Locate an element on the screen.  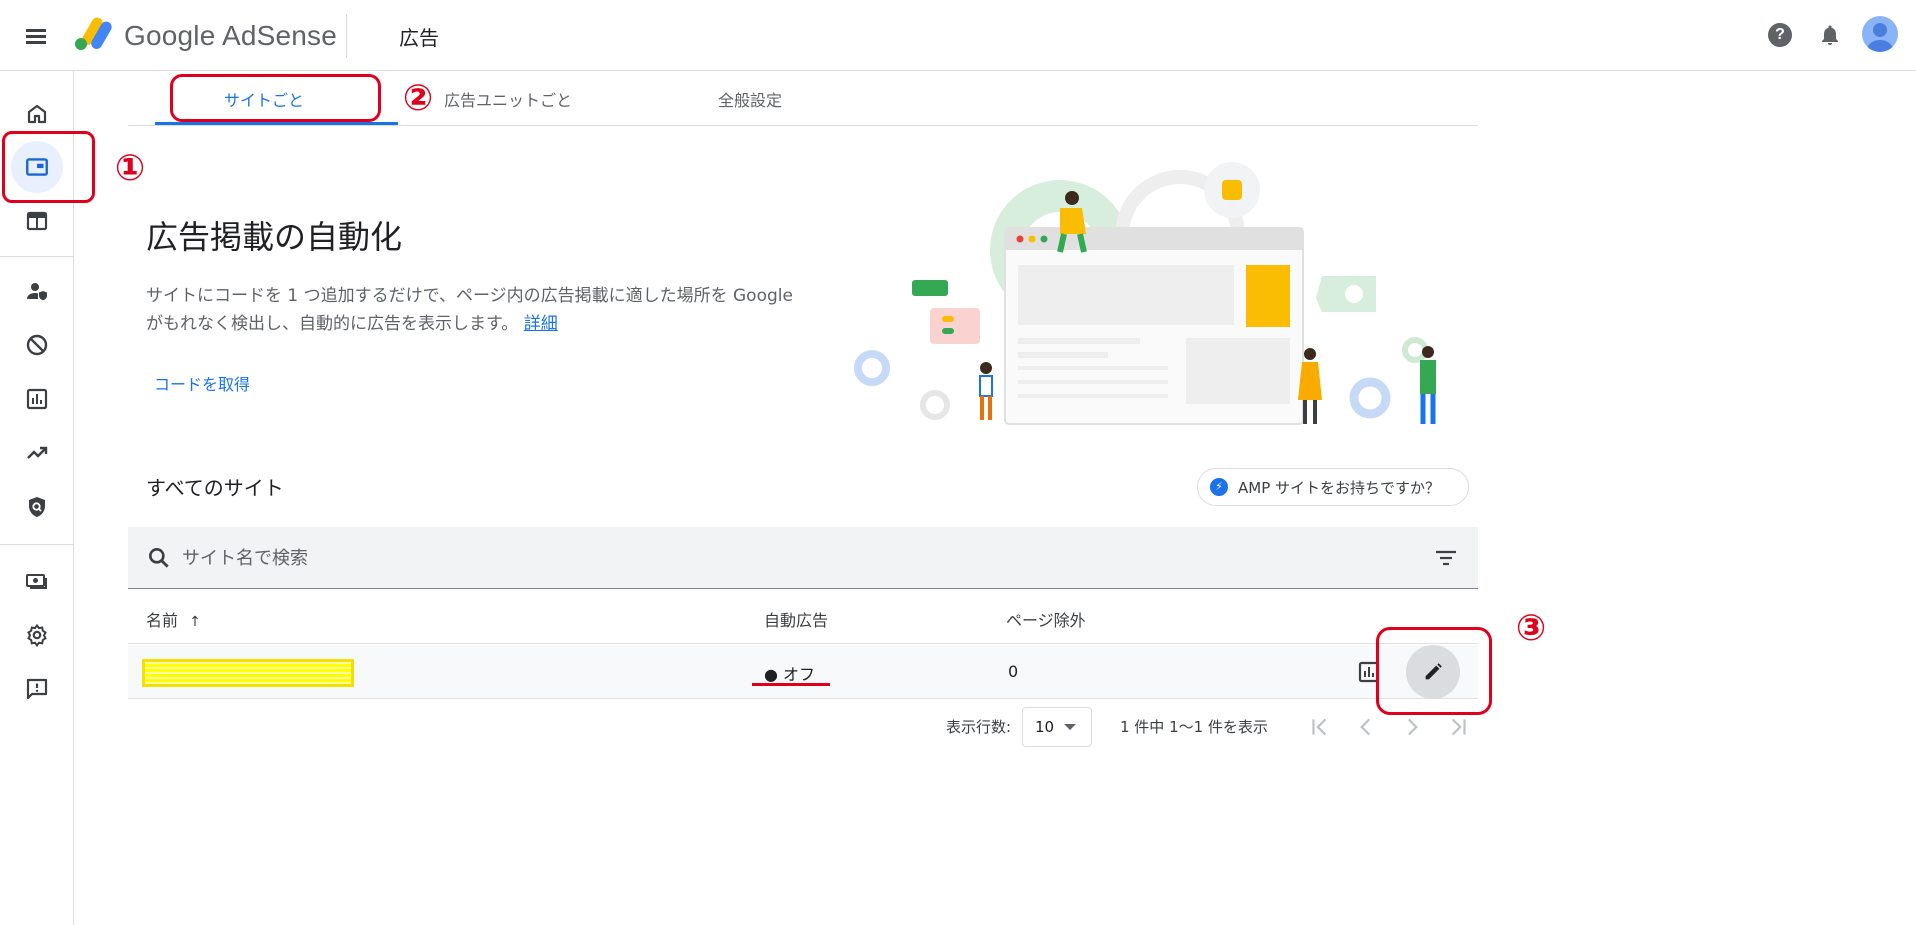
active-tab-indicator is located at coordinates (276, 123).